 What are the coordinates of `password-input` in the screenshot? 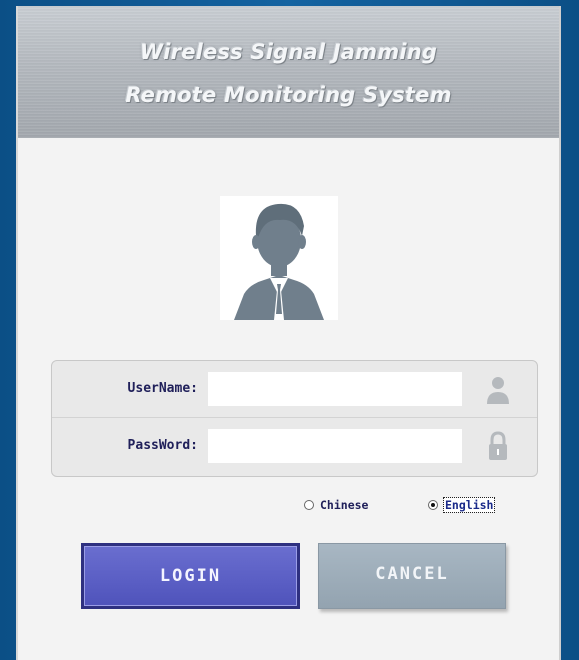 It's located at (335, 446).